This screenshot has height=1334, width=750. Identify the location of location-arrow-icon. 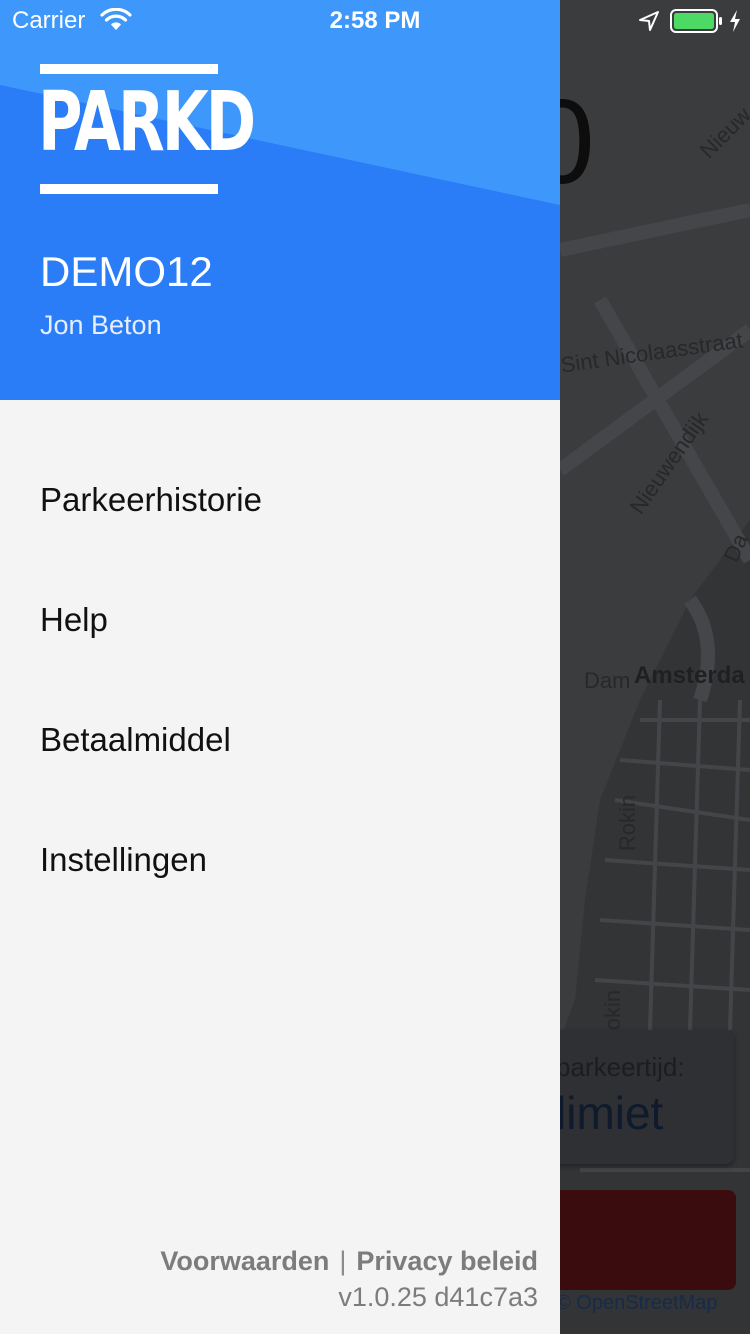
(649, 23).